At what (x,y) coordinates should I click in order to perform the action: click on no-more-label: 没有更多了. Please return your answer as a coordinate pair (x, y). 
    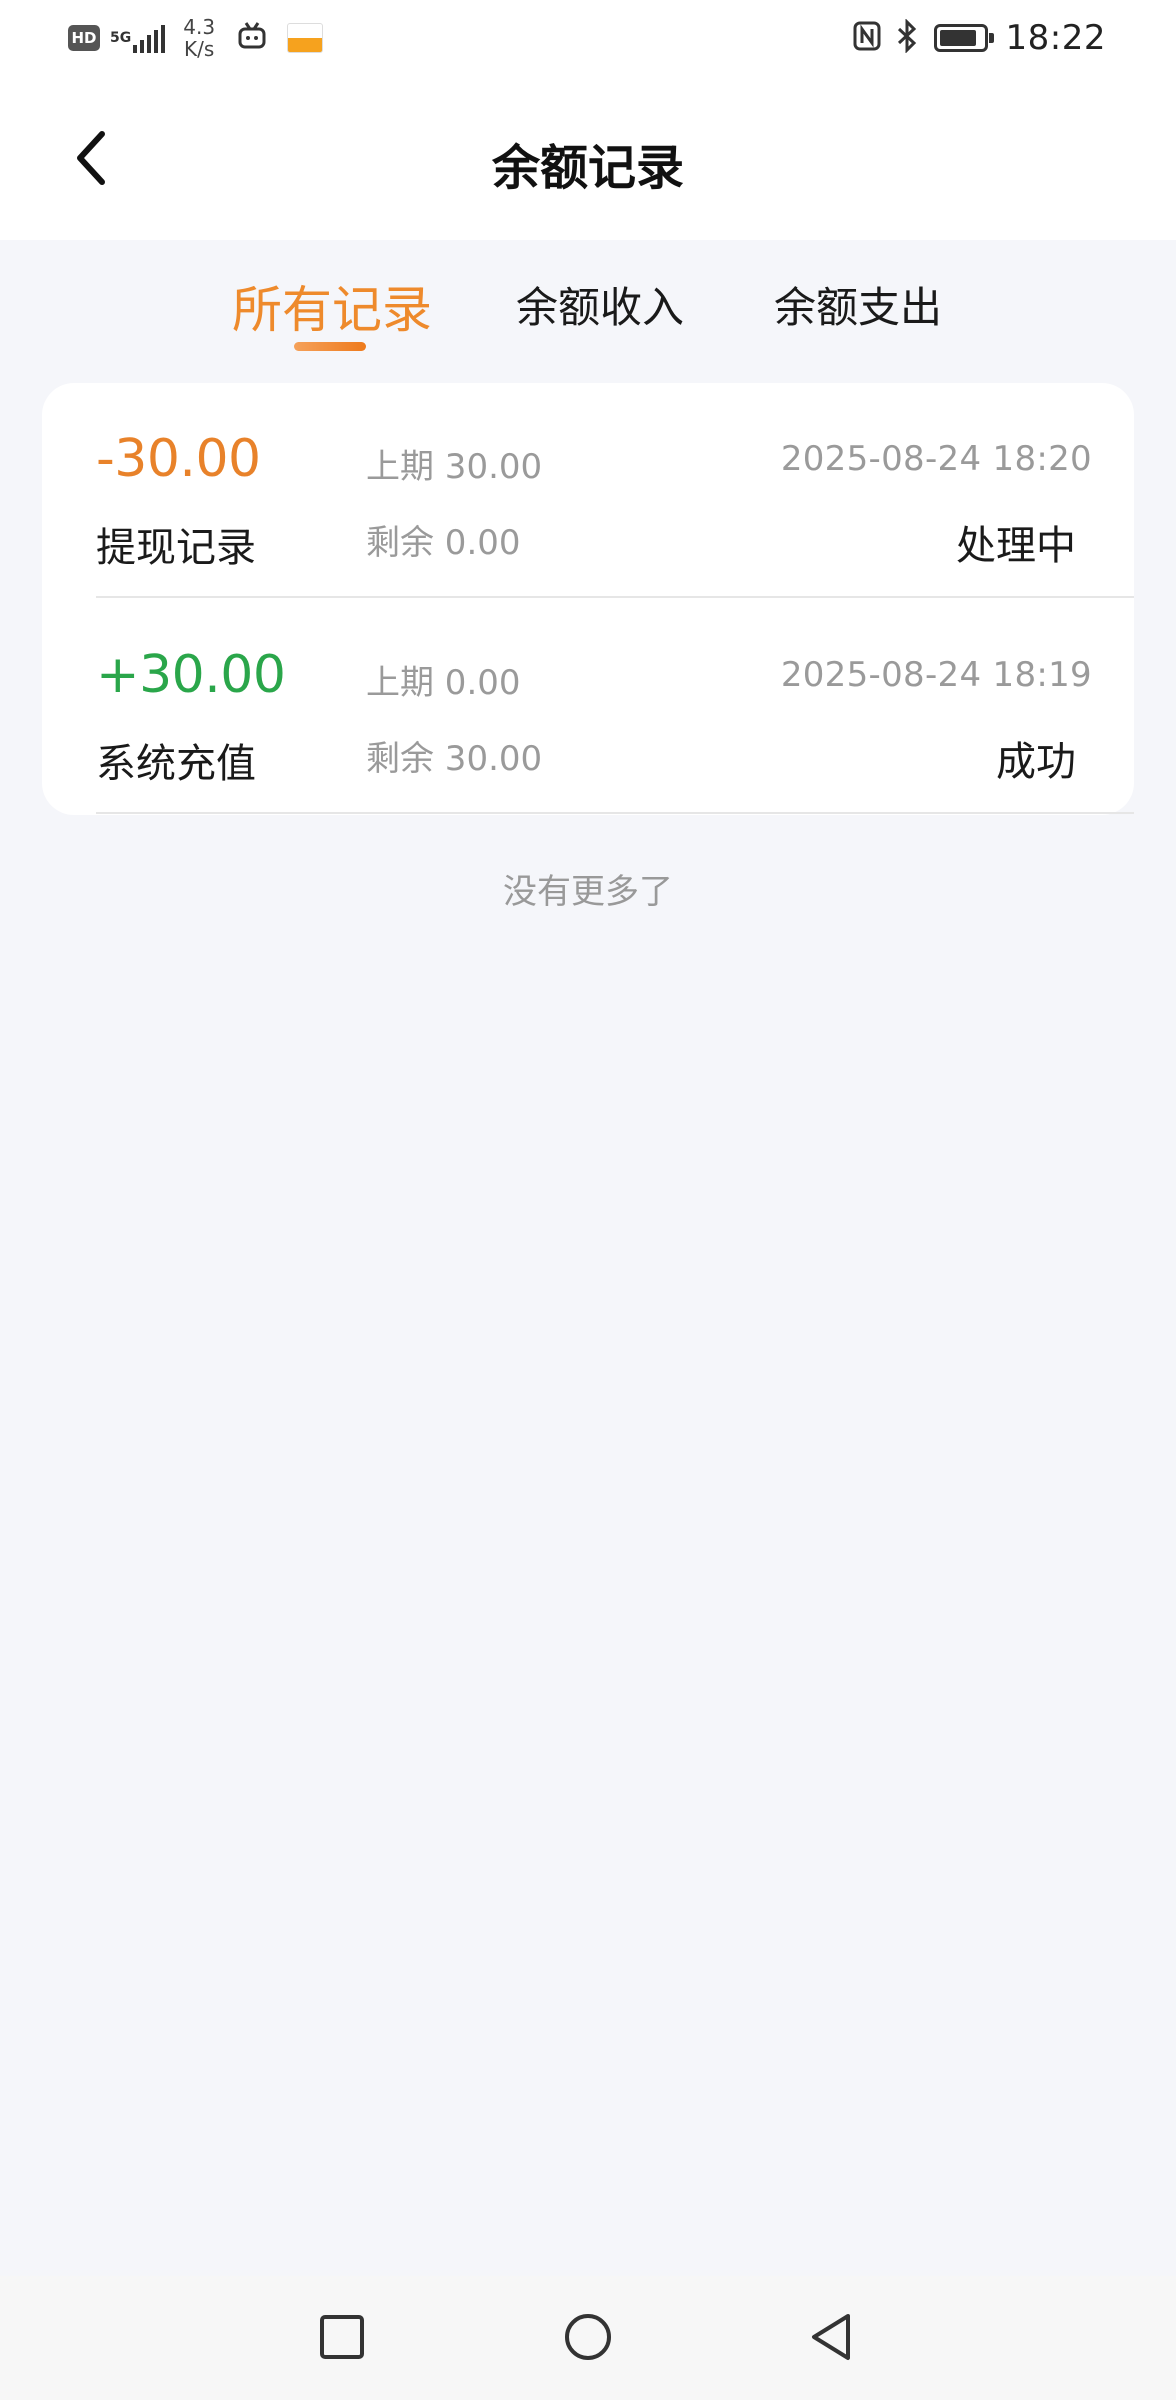
    Looking at the image, I should click on (588, 892).